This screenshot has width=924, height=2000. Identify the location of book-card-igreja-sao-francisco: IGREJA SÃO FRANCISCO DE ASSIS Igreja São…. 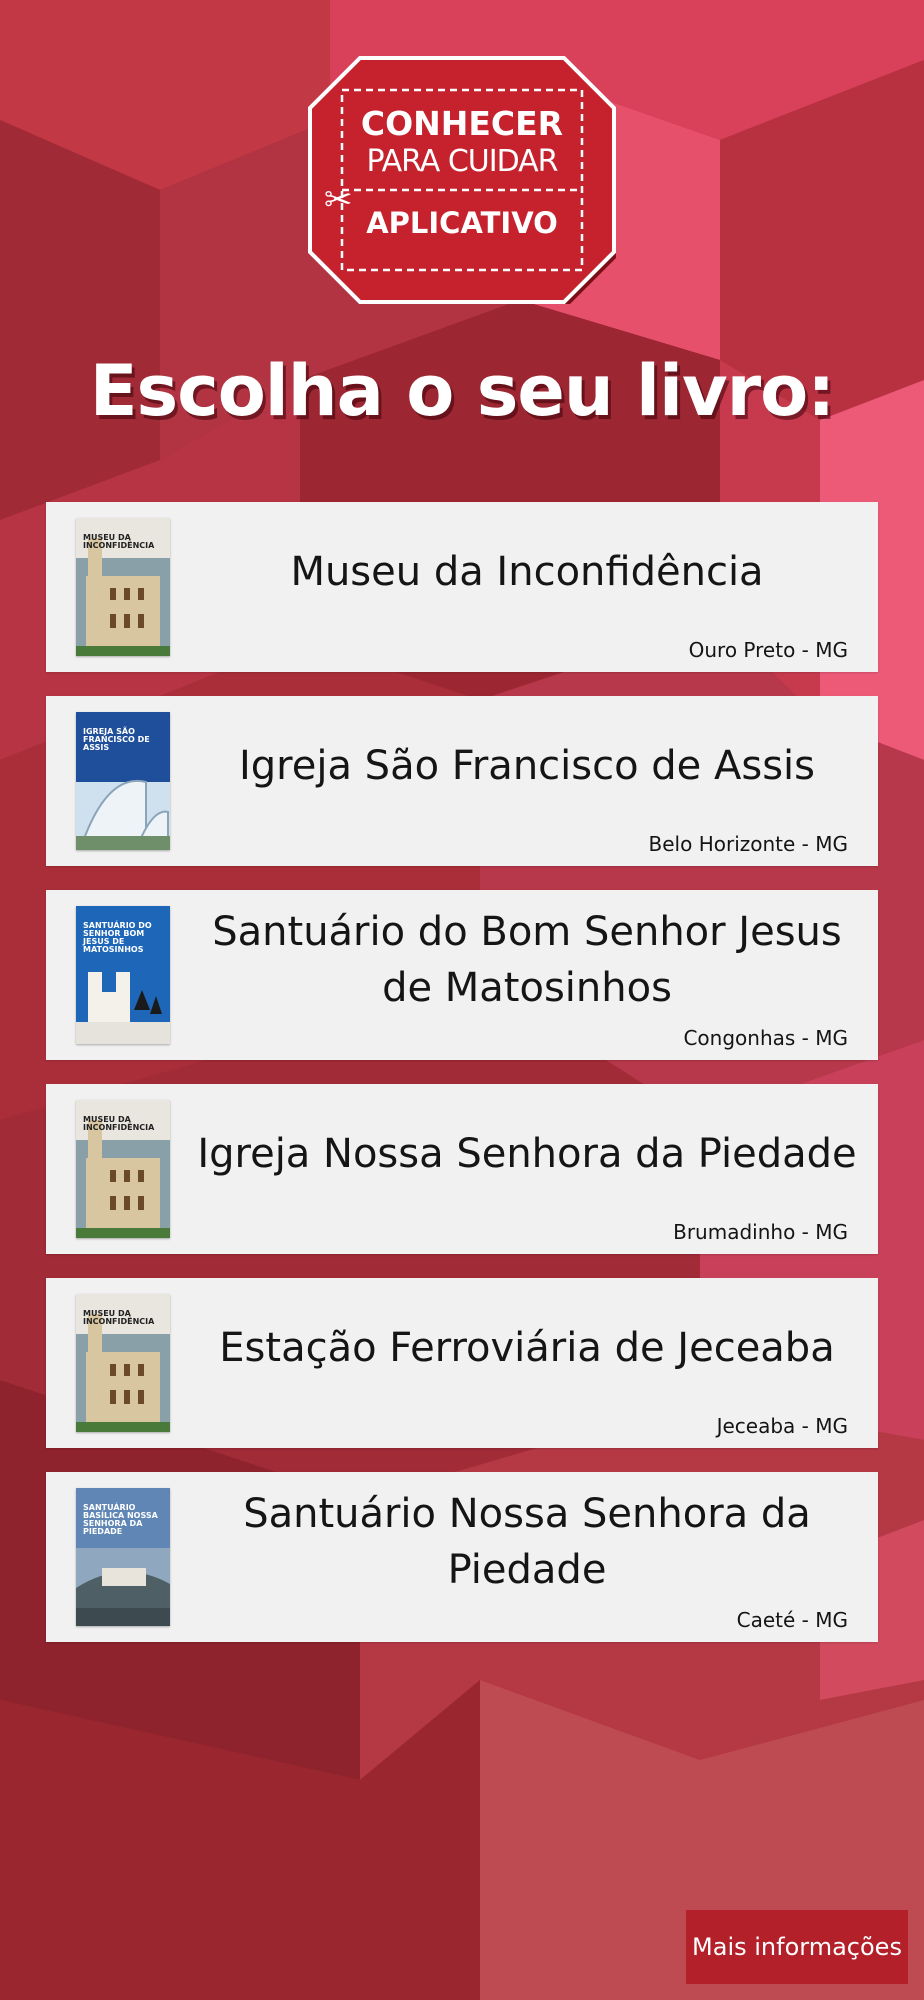
(462, 781).